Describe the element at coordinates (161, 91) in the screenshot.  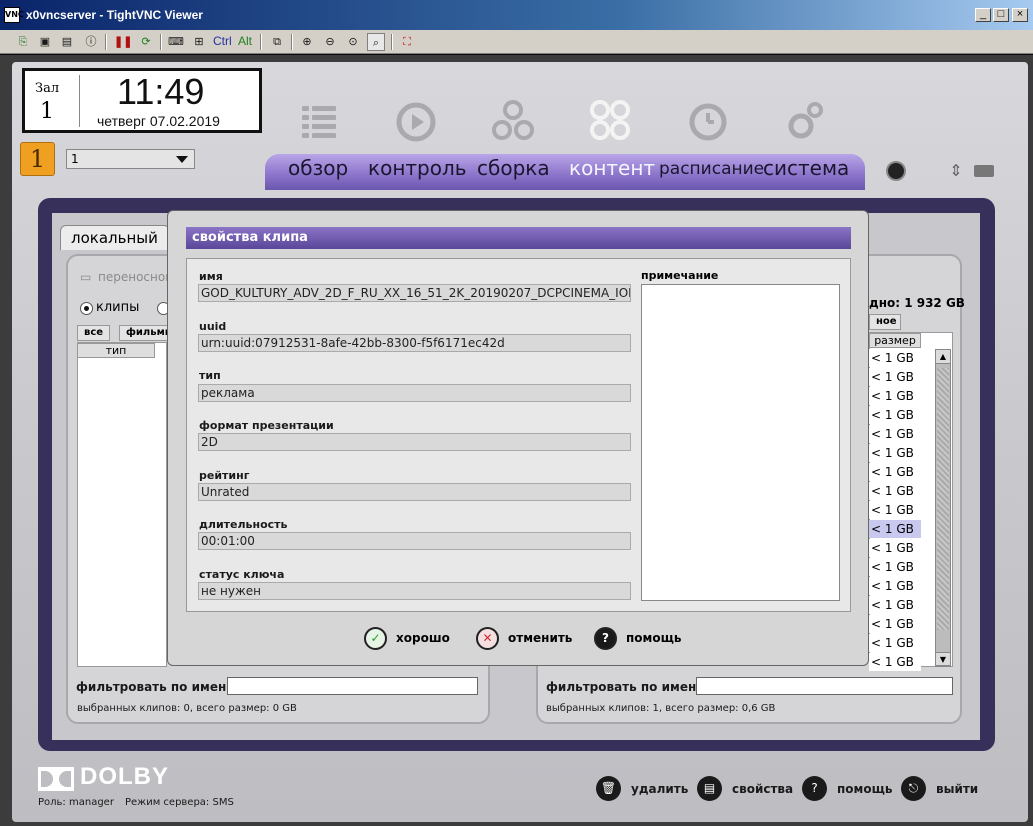
I see `clock-time: 11:49` at that location.